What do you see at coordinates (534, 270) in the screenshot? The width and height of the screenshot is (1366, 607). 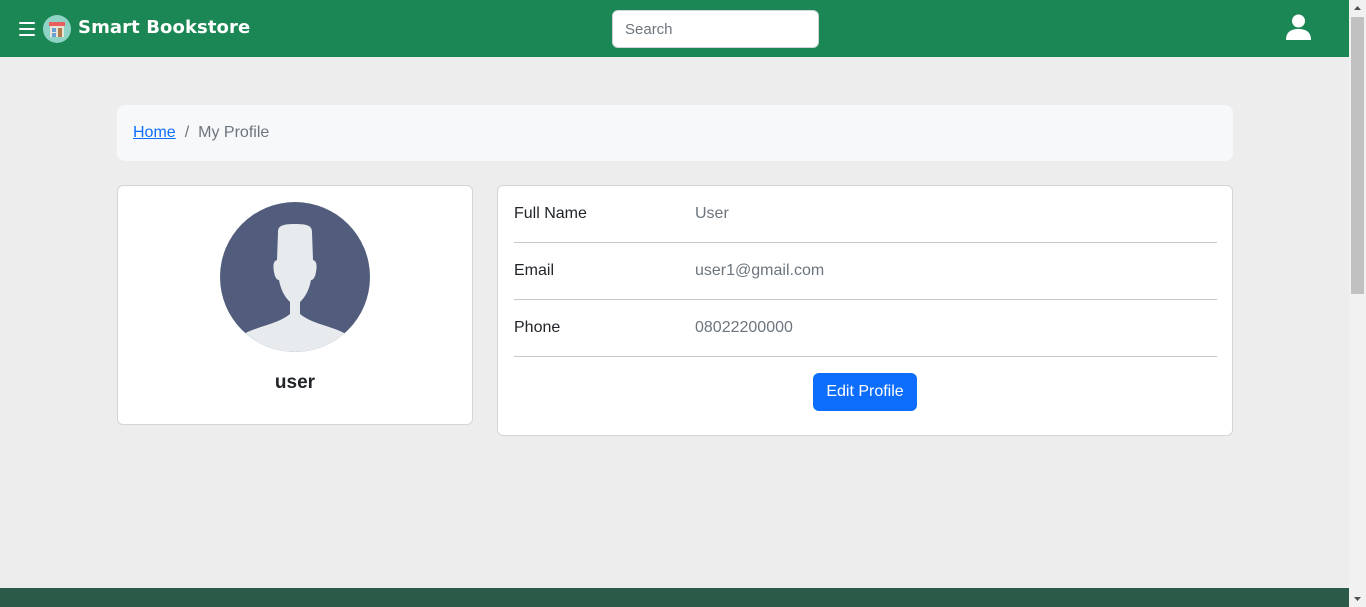 I see `detail-label: Email` at bounding box center [534, 270].